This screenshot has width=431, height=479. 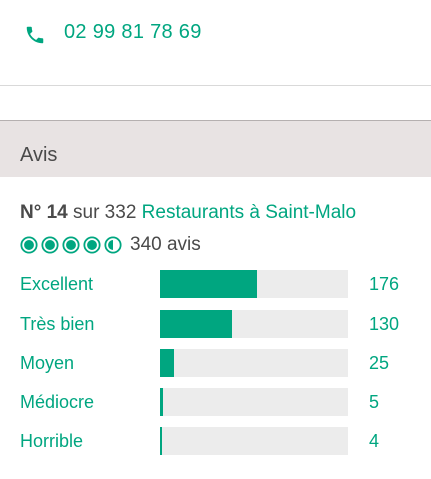 What do you see at coordinates (215, 148) in the screenshot?
I see `reviews-section-header: Avis` at bounding box center [215, 148].